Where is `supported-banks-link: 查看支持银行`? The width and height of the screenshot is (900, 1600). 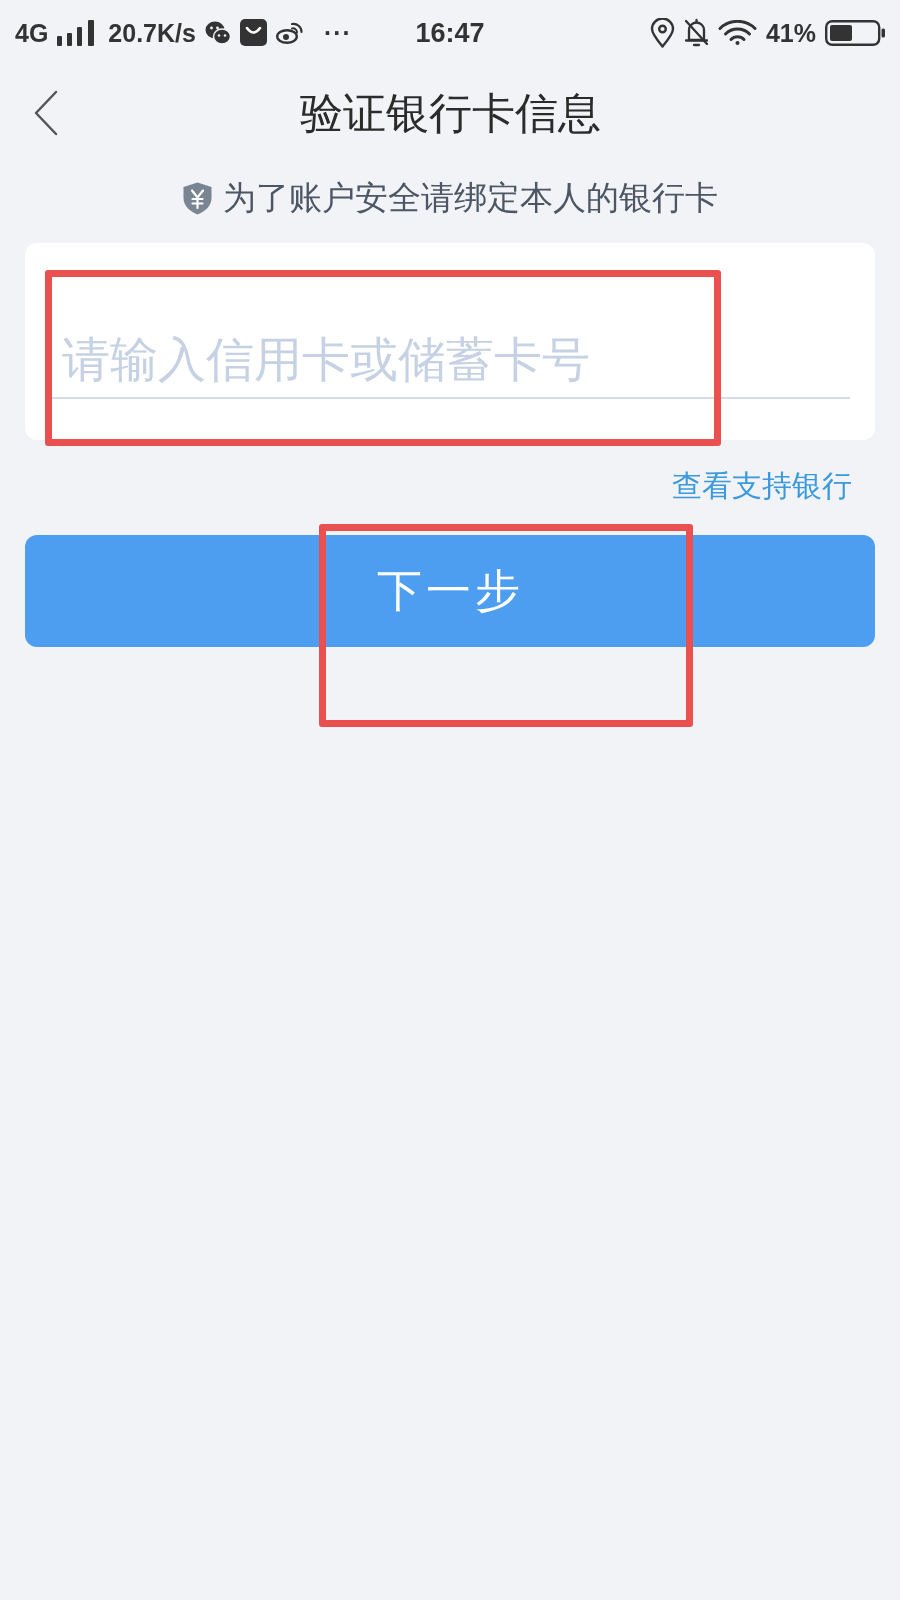 supported-banks-link: 查看支持银行 is located at coordinates (762, 486).